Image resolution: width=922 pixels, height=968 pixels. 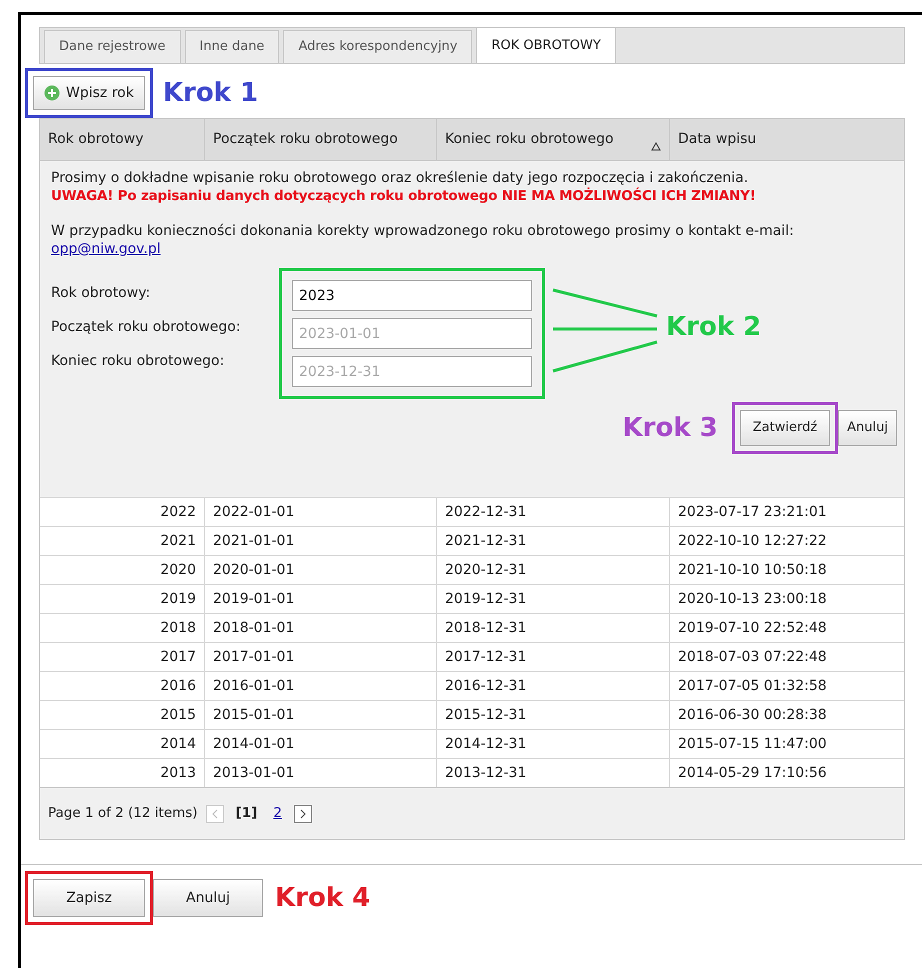 I want to click on table-cell-text: 2015-07-15 11:47:00, so click(x=752, y=744).